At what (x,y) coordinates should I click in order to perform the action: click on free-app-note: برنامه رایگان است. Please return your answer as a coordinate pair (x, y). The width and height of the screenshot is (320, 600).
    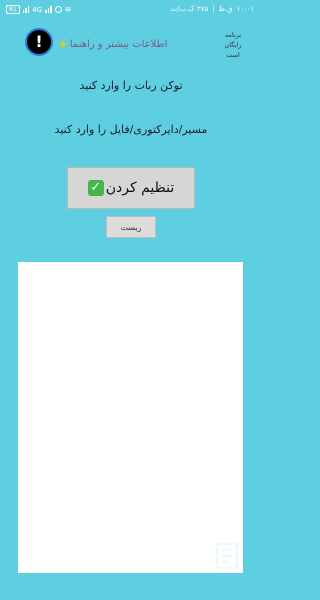
    Looking at the image, I should click on (233, 45).